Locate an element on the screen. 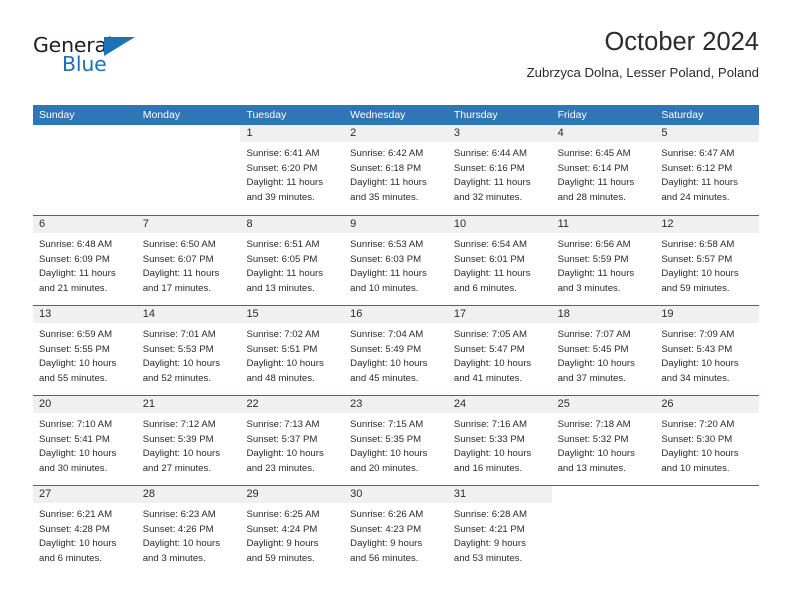  day-number: 15 is located at coordinates (252, 314).